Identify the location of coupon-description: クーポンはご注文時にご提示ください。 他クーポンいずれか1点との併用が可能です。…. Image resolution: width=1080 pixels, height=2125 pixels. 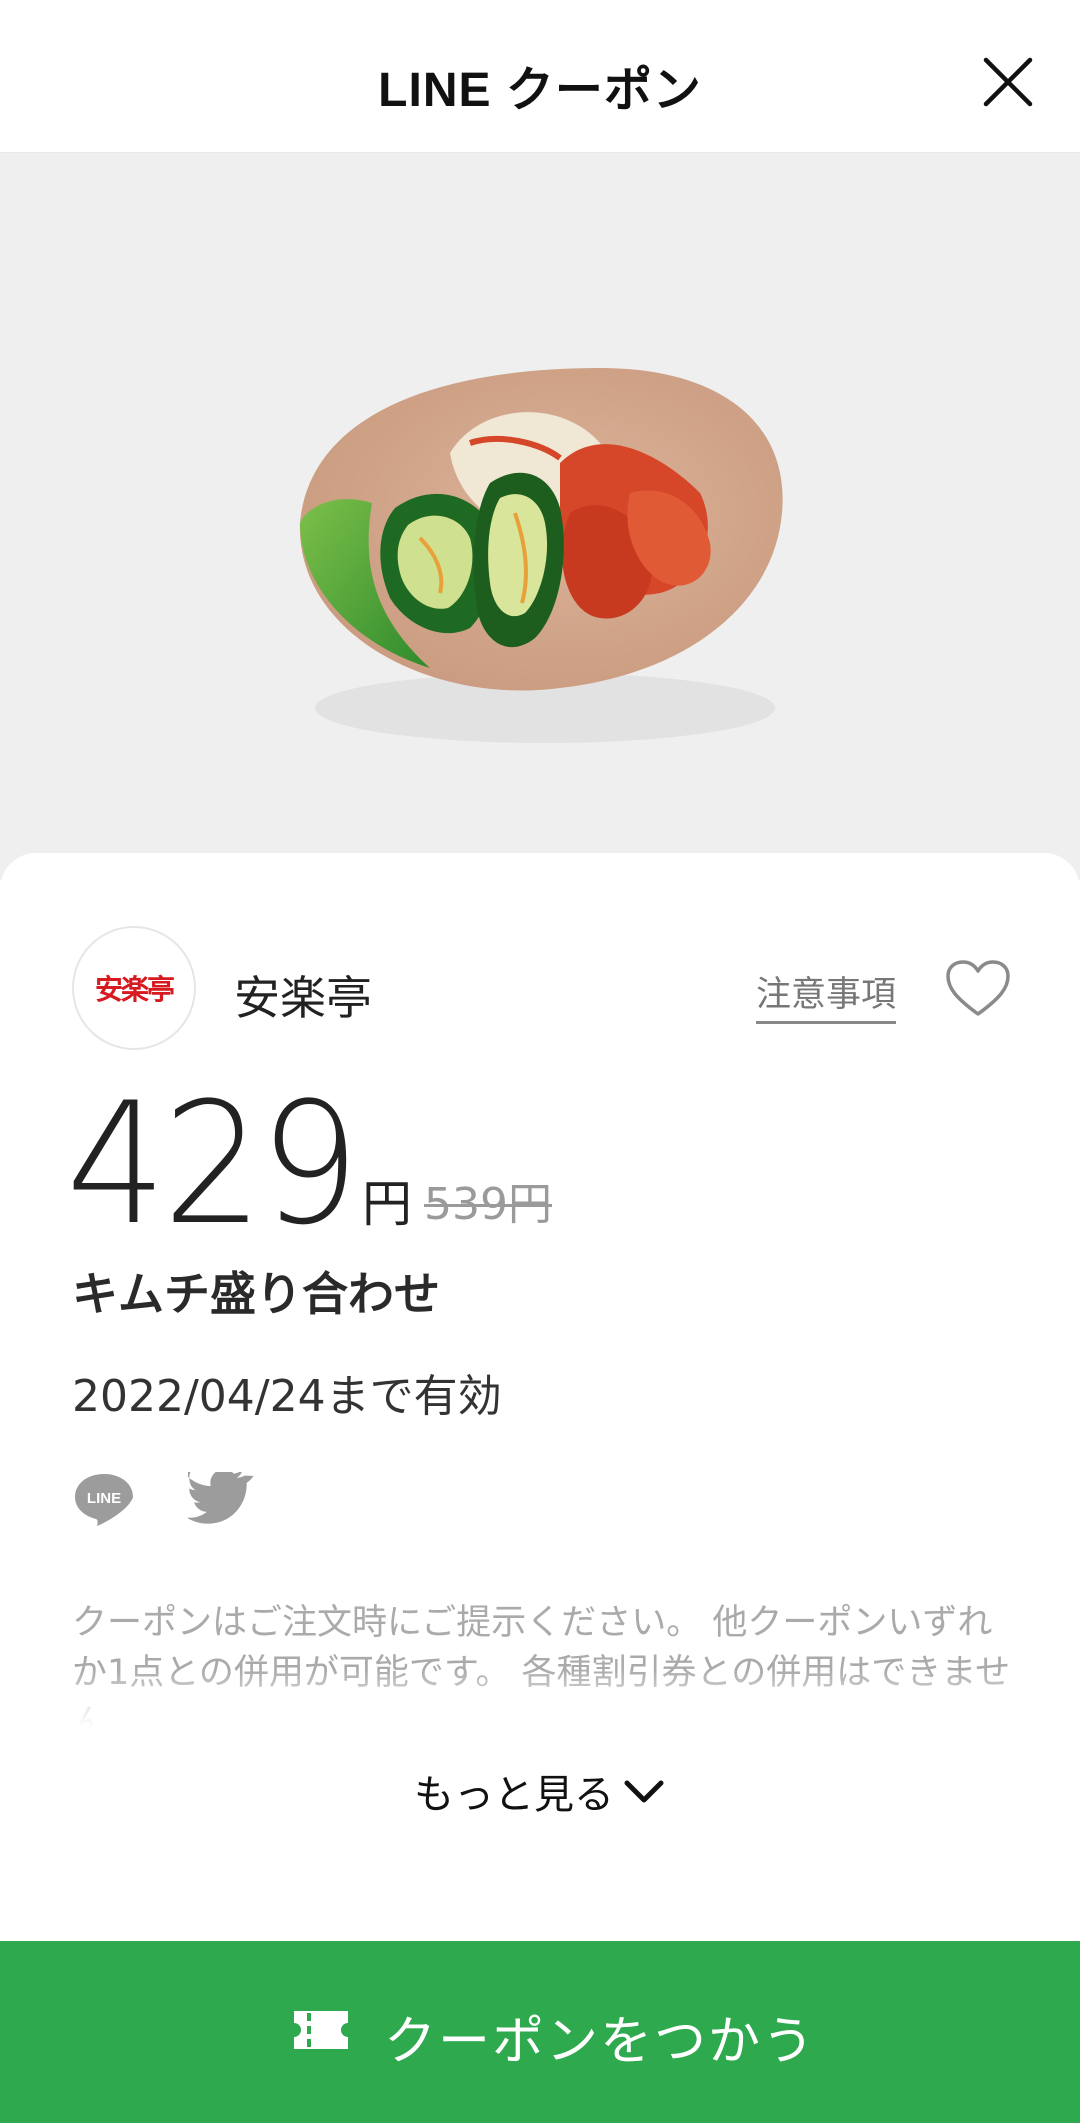
(541, 1665).